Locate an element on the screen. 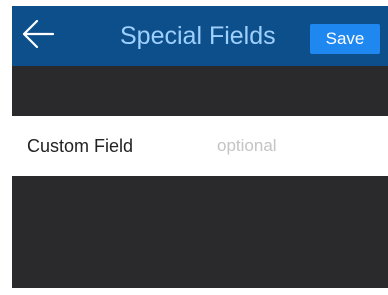  back-button is located at coordinates (38, 36).